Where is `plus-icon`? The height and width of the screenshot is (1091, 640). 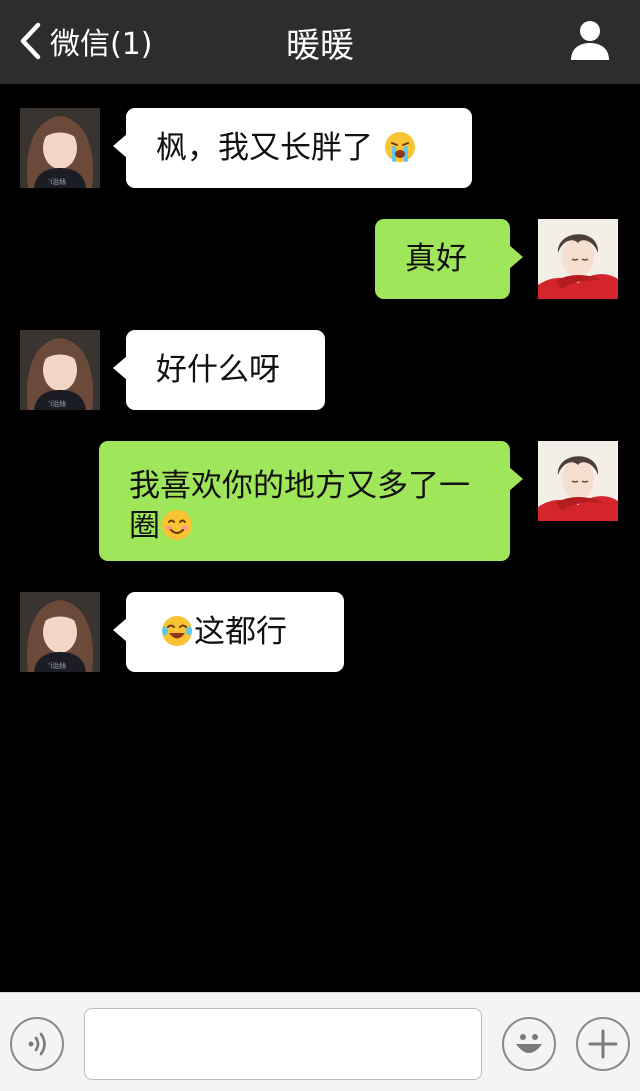 plus-icon is located at coordinates (603, 1044).